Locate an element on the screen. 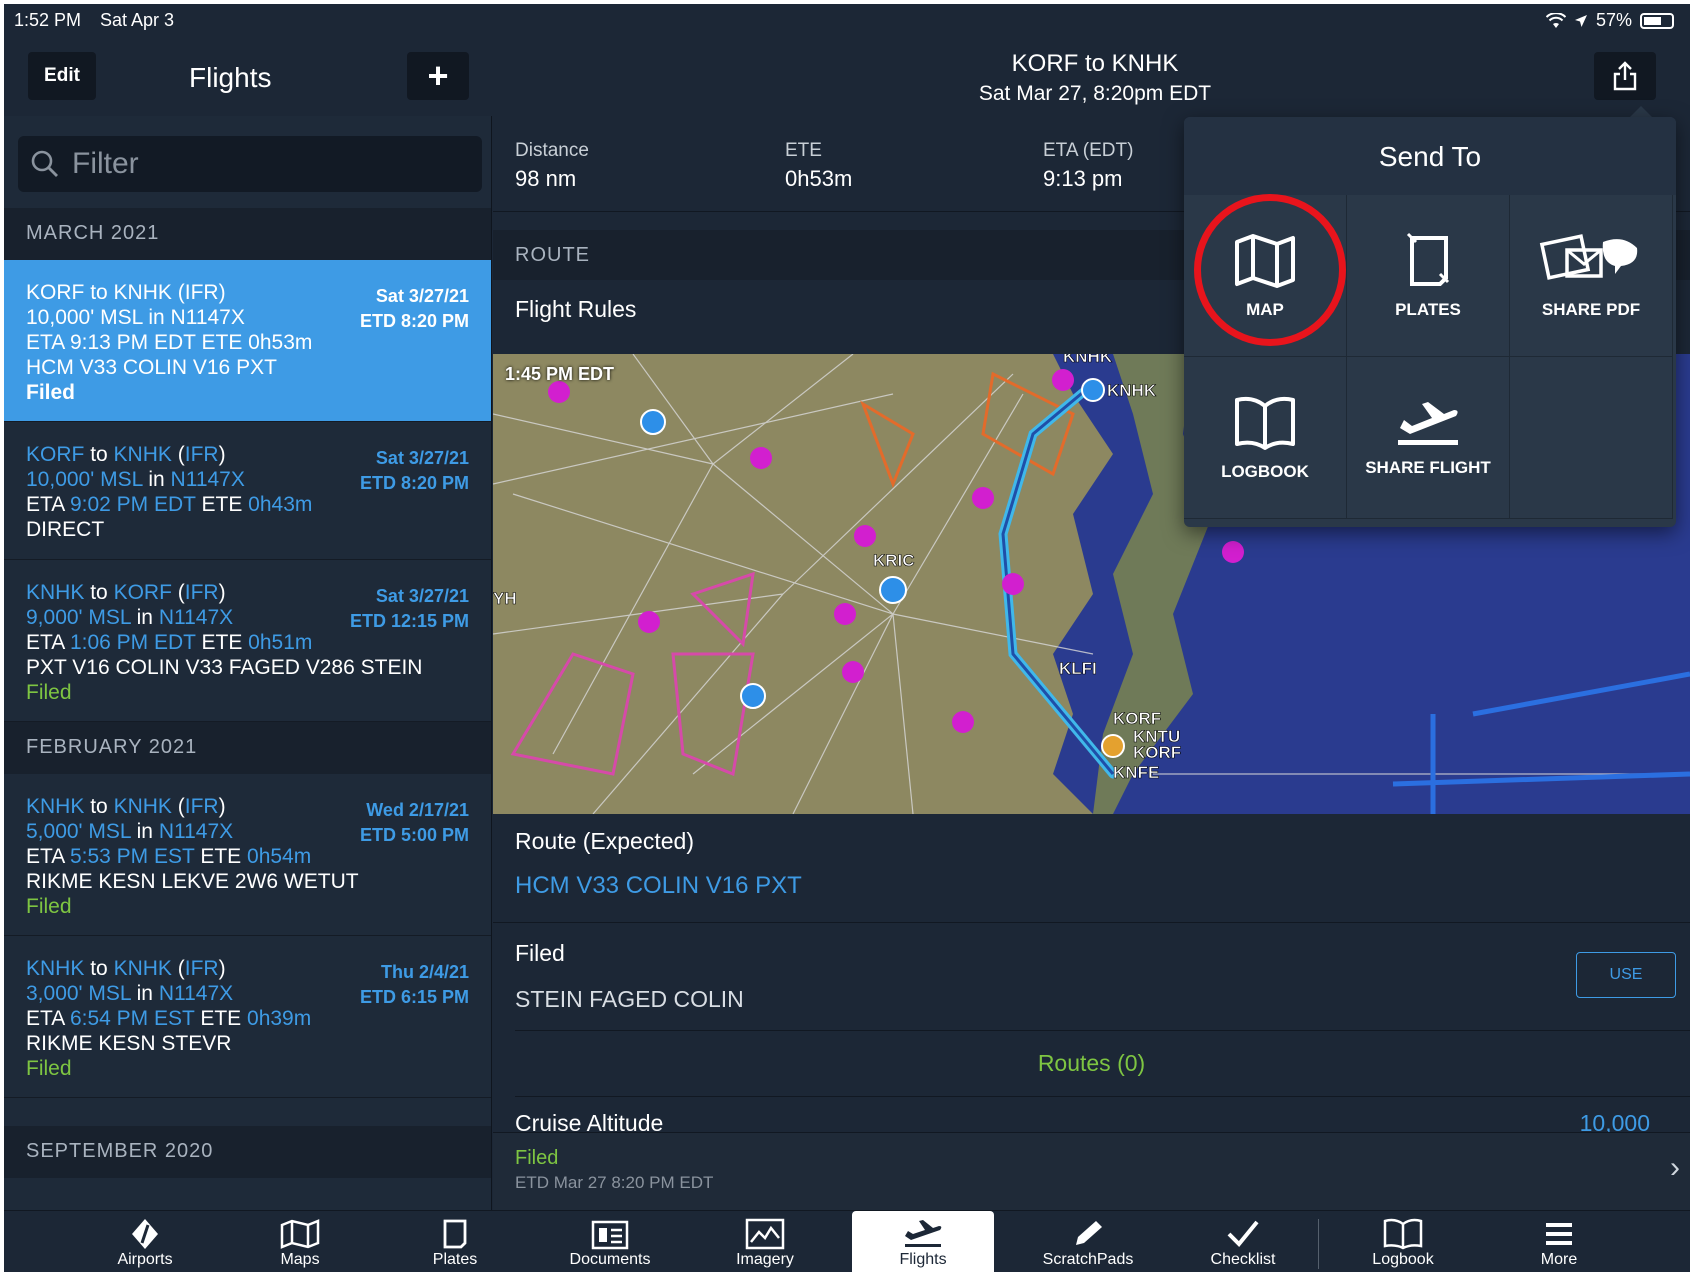 This screenshot has height=1272, width=1690. send-to-logbook-button: LOGBOOK is located at coordinates (1265, 438).